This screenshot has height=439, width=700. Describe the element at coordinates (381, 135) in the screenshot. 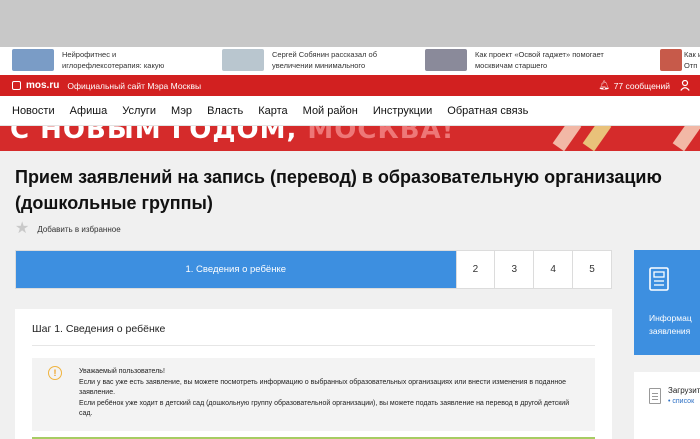

I see `banner-city: МОСКВА!` at that location.